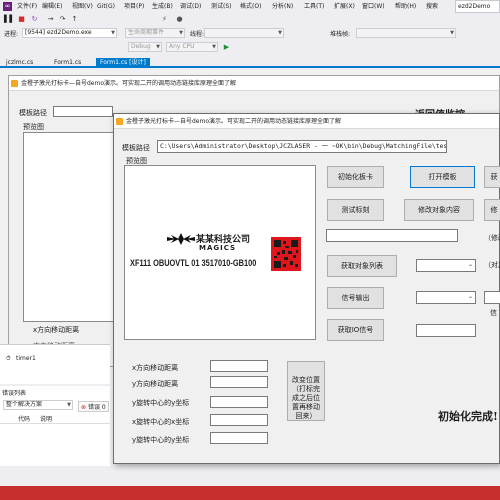  What do you see at coordinates (14, 393) in the screenshot?
I see `error-list-title: 错误列表` at bounding box center [14, 393].